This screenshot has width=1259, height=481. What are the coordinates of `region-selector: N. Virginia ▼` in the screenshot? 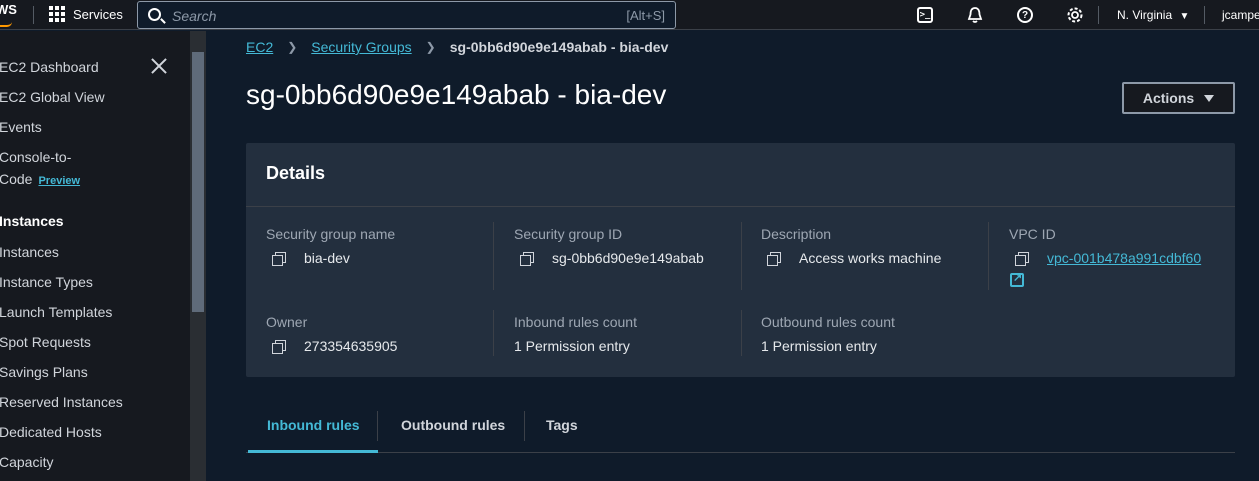 It's located at (1153, 15).